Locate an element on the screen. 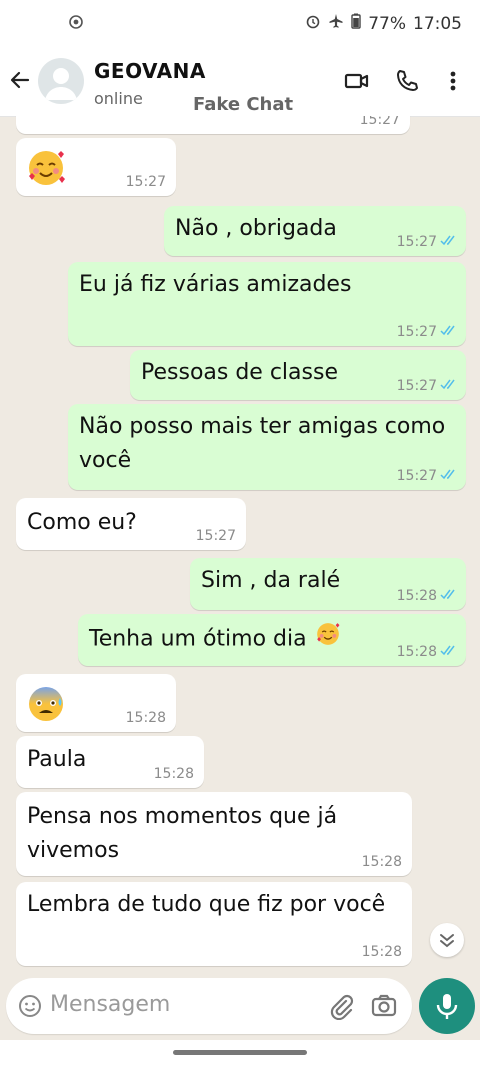 The image size is (480, 1066). back-arrow-icon is located at coordinates (20, 80).